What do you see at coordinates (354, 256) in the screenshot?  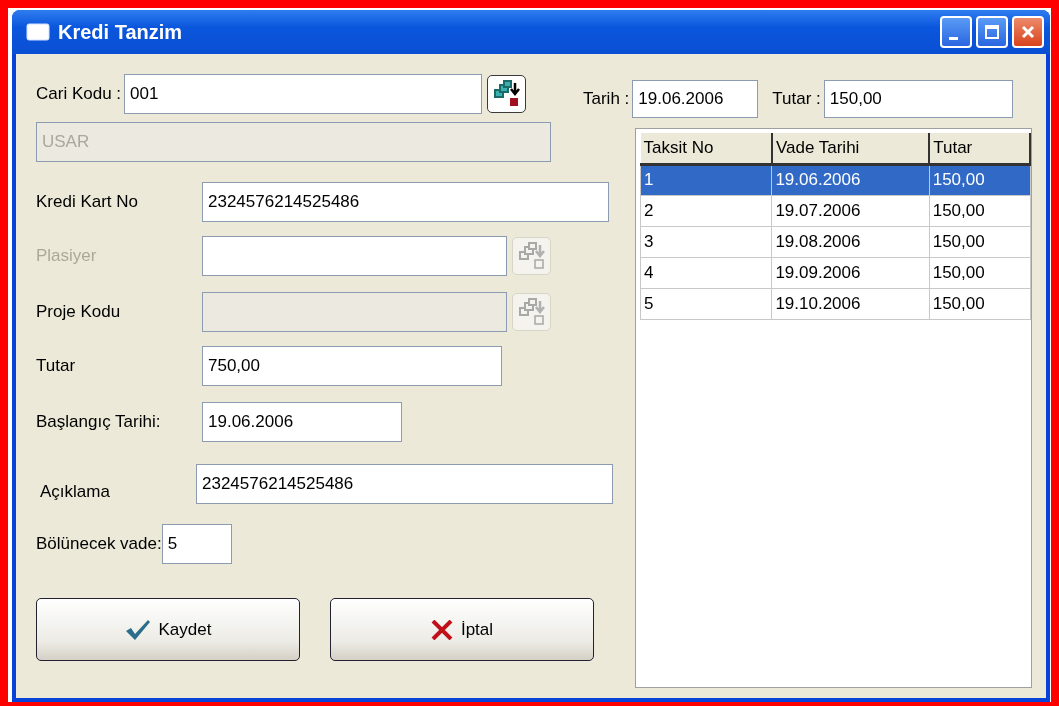 I see `input-field` at bounding box center [354, 256].